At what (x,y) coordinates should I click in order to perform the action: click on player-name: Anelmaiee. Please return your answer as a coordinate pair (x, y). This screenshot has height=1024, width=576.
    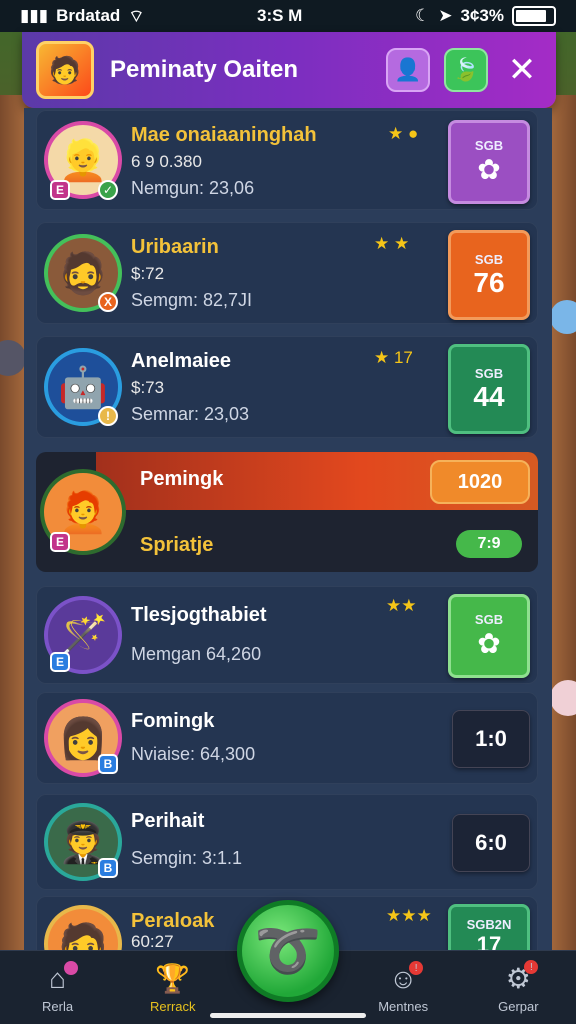
    Looking at the image, I should click on (181, 361).